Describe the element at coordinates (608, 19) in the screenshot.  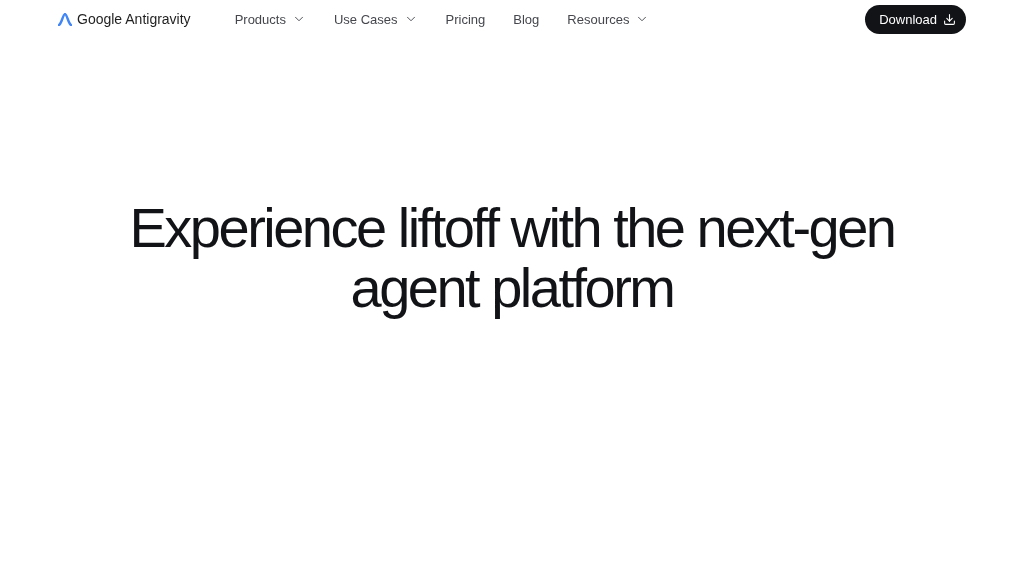
I see `nav-dropdown: Resources` at that location.